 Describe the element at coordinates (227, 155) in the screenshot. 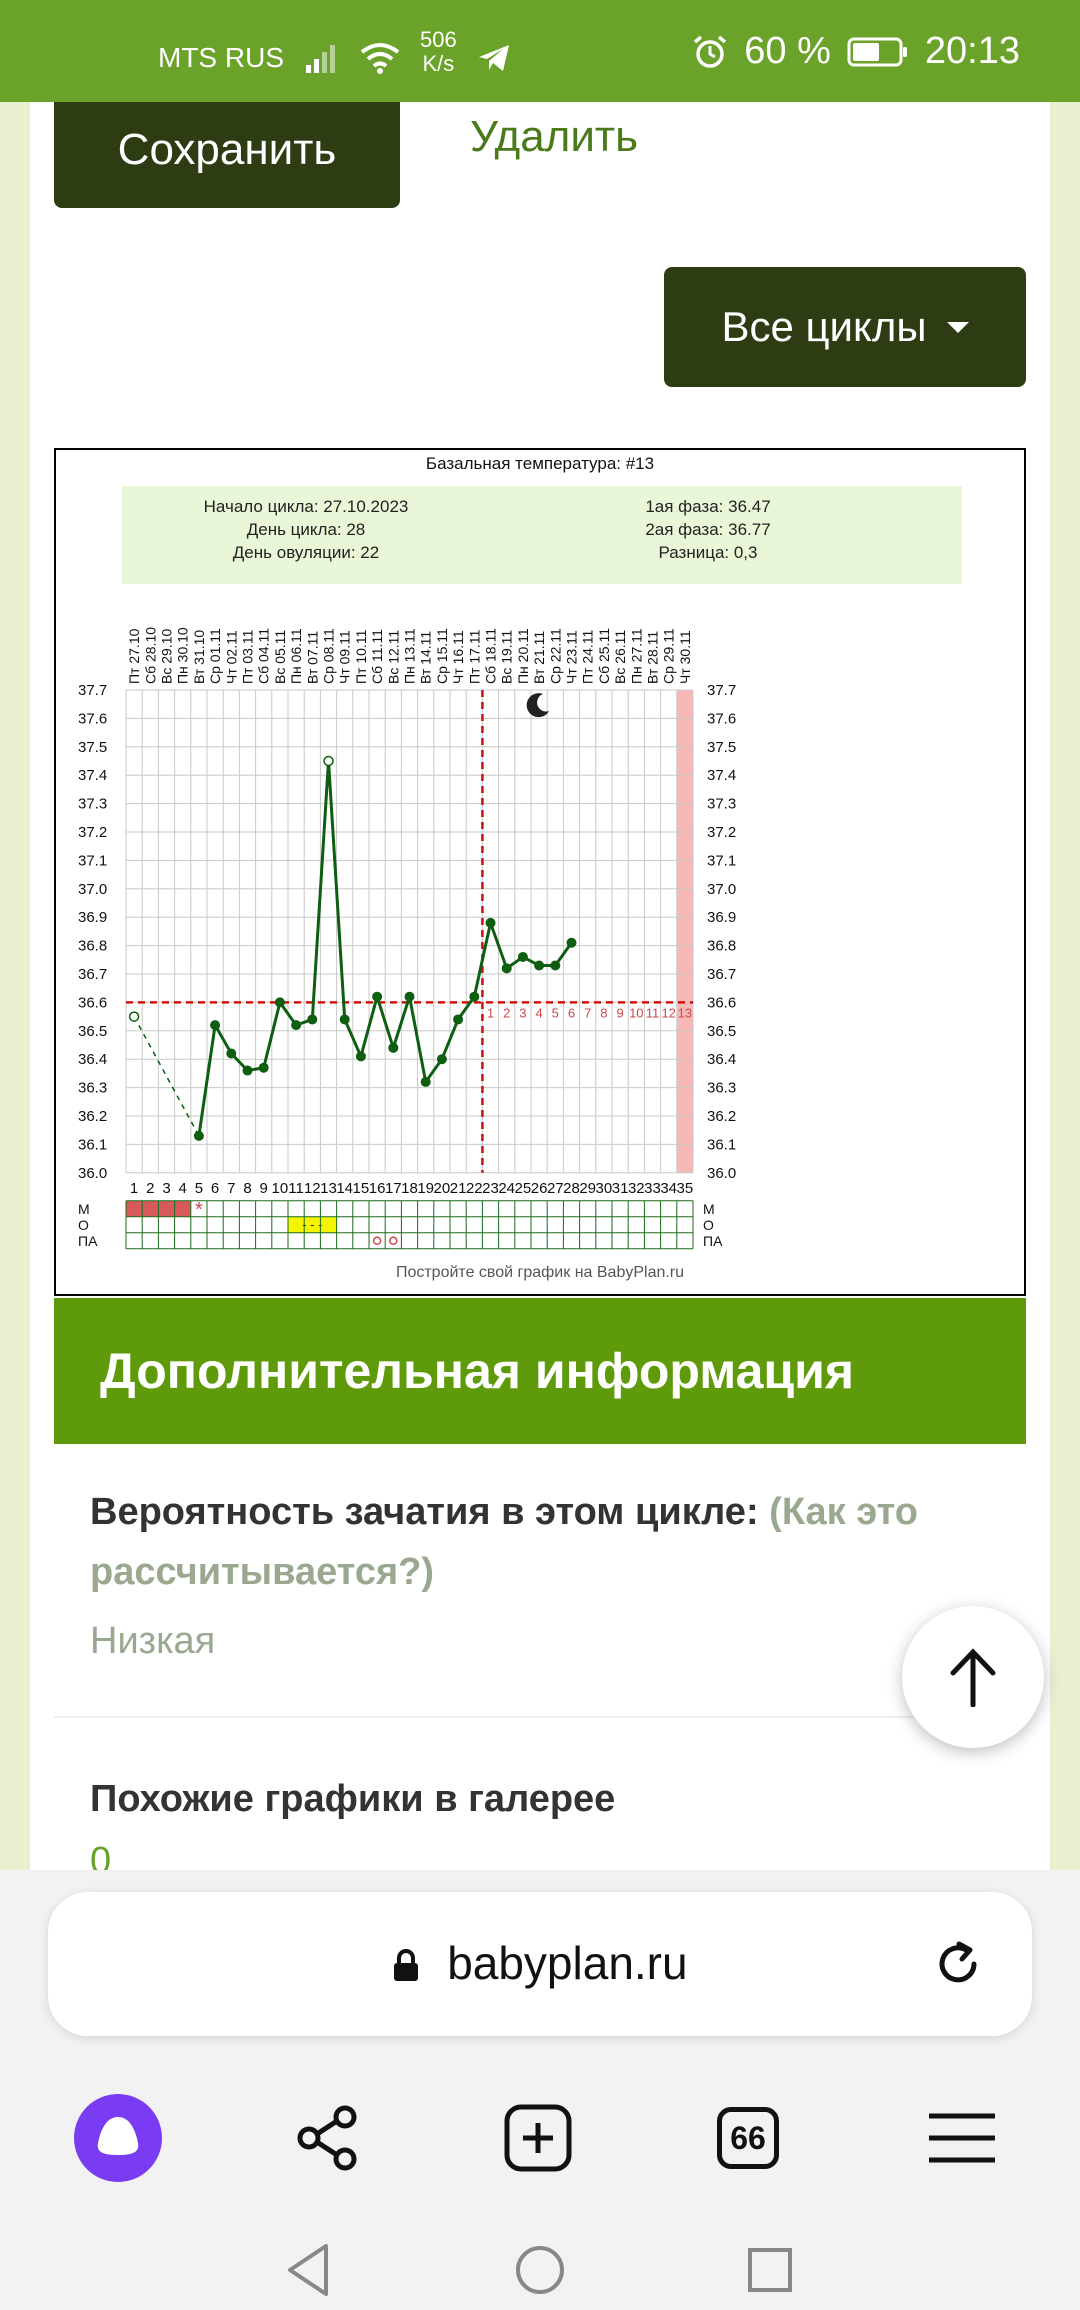

I see `save-button: Сохранить` at that location.